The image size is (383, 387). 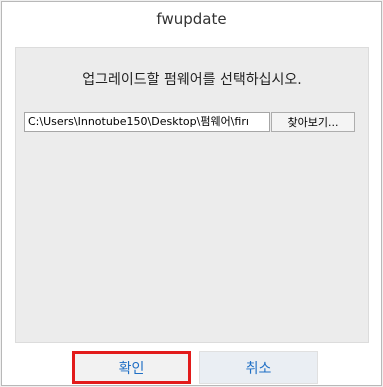 I want to click on cancel-button: 취소, so click(x=258, y=367).